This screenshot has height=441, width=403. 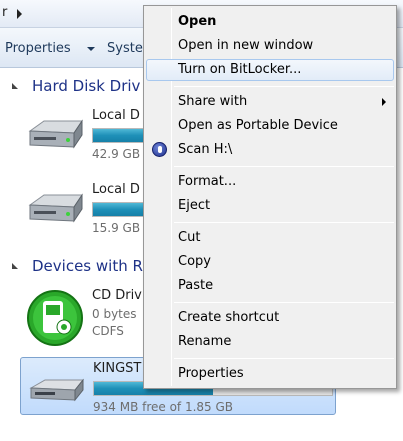 I want to click on menu-item-cut: Cut, so click(x=270, y=238).